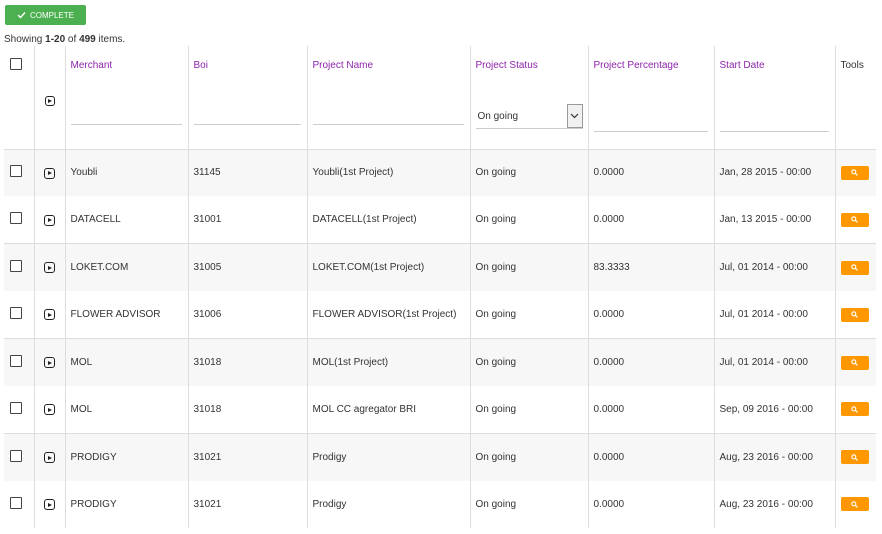  I want to click on project-percentage-header: Project Percentage, so click(651, 97).